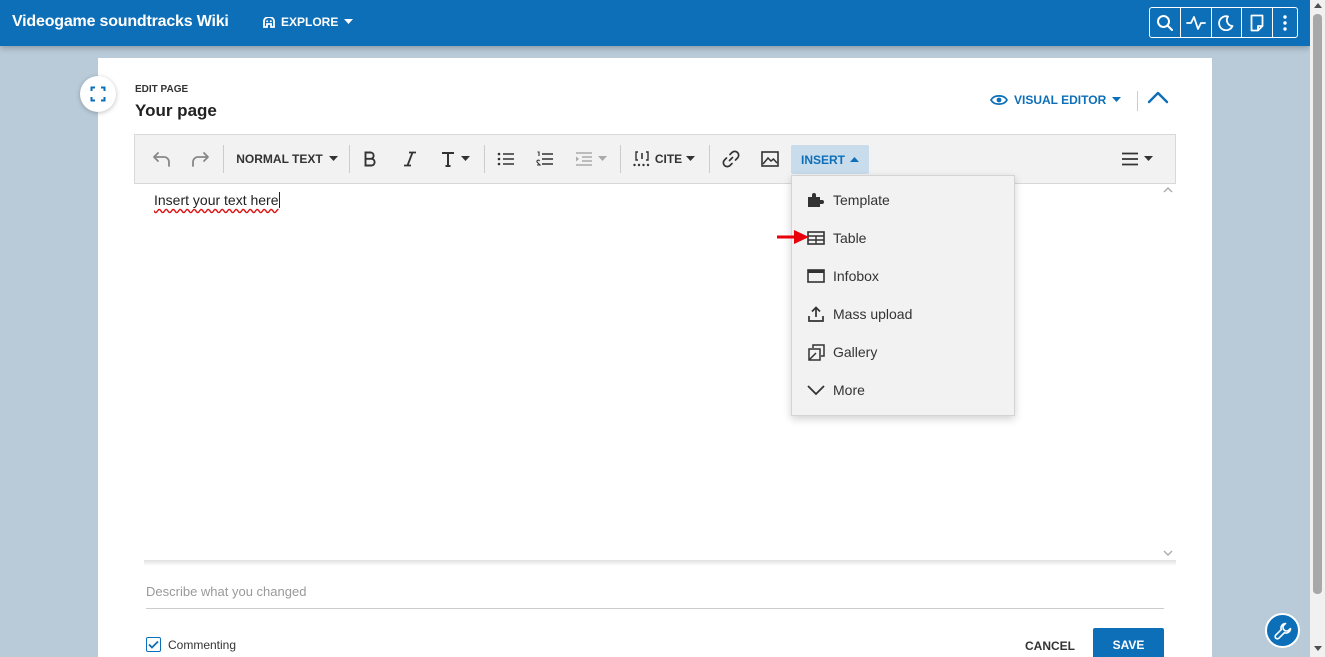 Image resolution: width=1325 pixels, height=657 pixels. Describe the element at coordinates (1318, 648) in the screenshot. I see `scroll-down-arrow-icon` at that location.